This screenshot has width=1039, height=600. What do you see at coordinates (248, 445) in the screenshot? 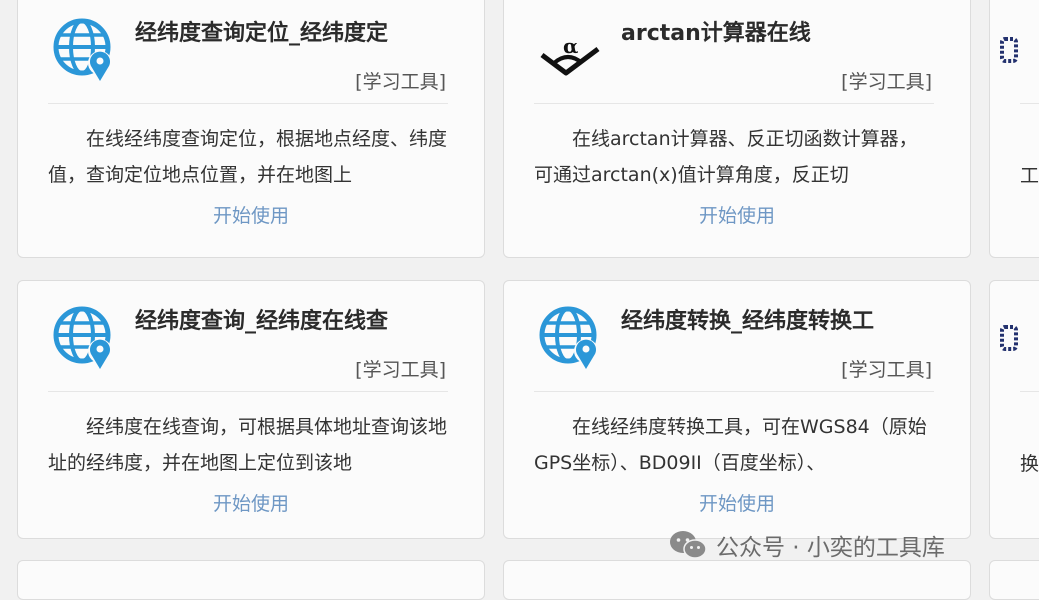
I see `card-description: 经纬度在线查询，可根据具体地址查询该地址的经纬度，并在地图上定位到该地` at bounding box center [248, 445].